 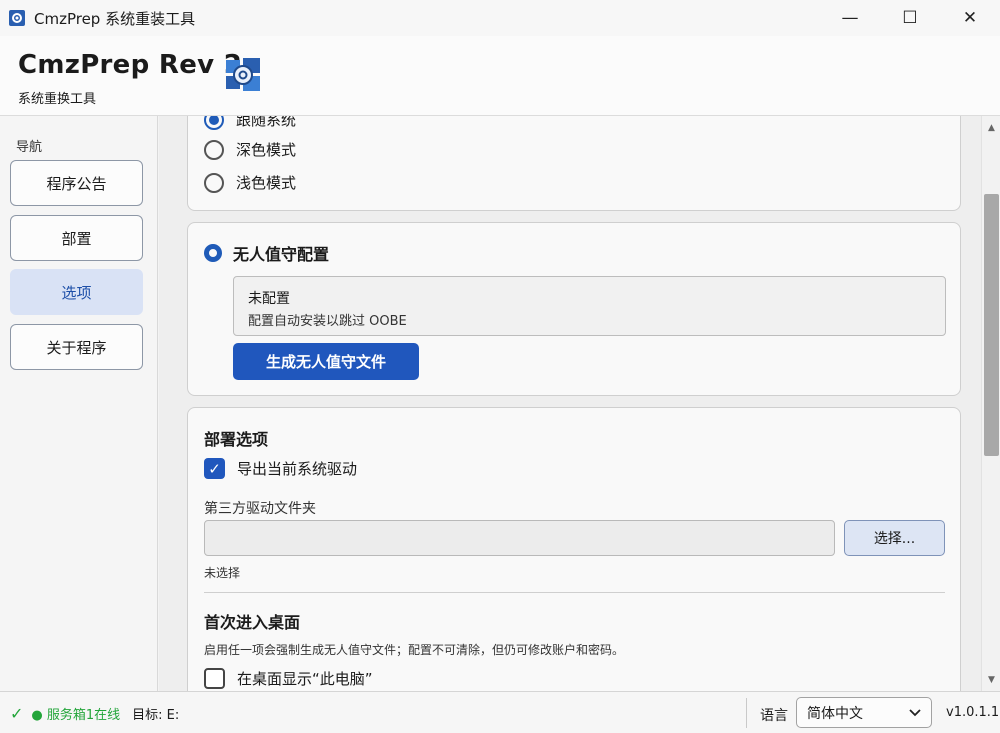 I want to click on minimize-button: —, so click(x=850, y=18).